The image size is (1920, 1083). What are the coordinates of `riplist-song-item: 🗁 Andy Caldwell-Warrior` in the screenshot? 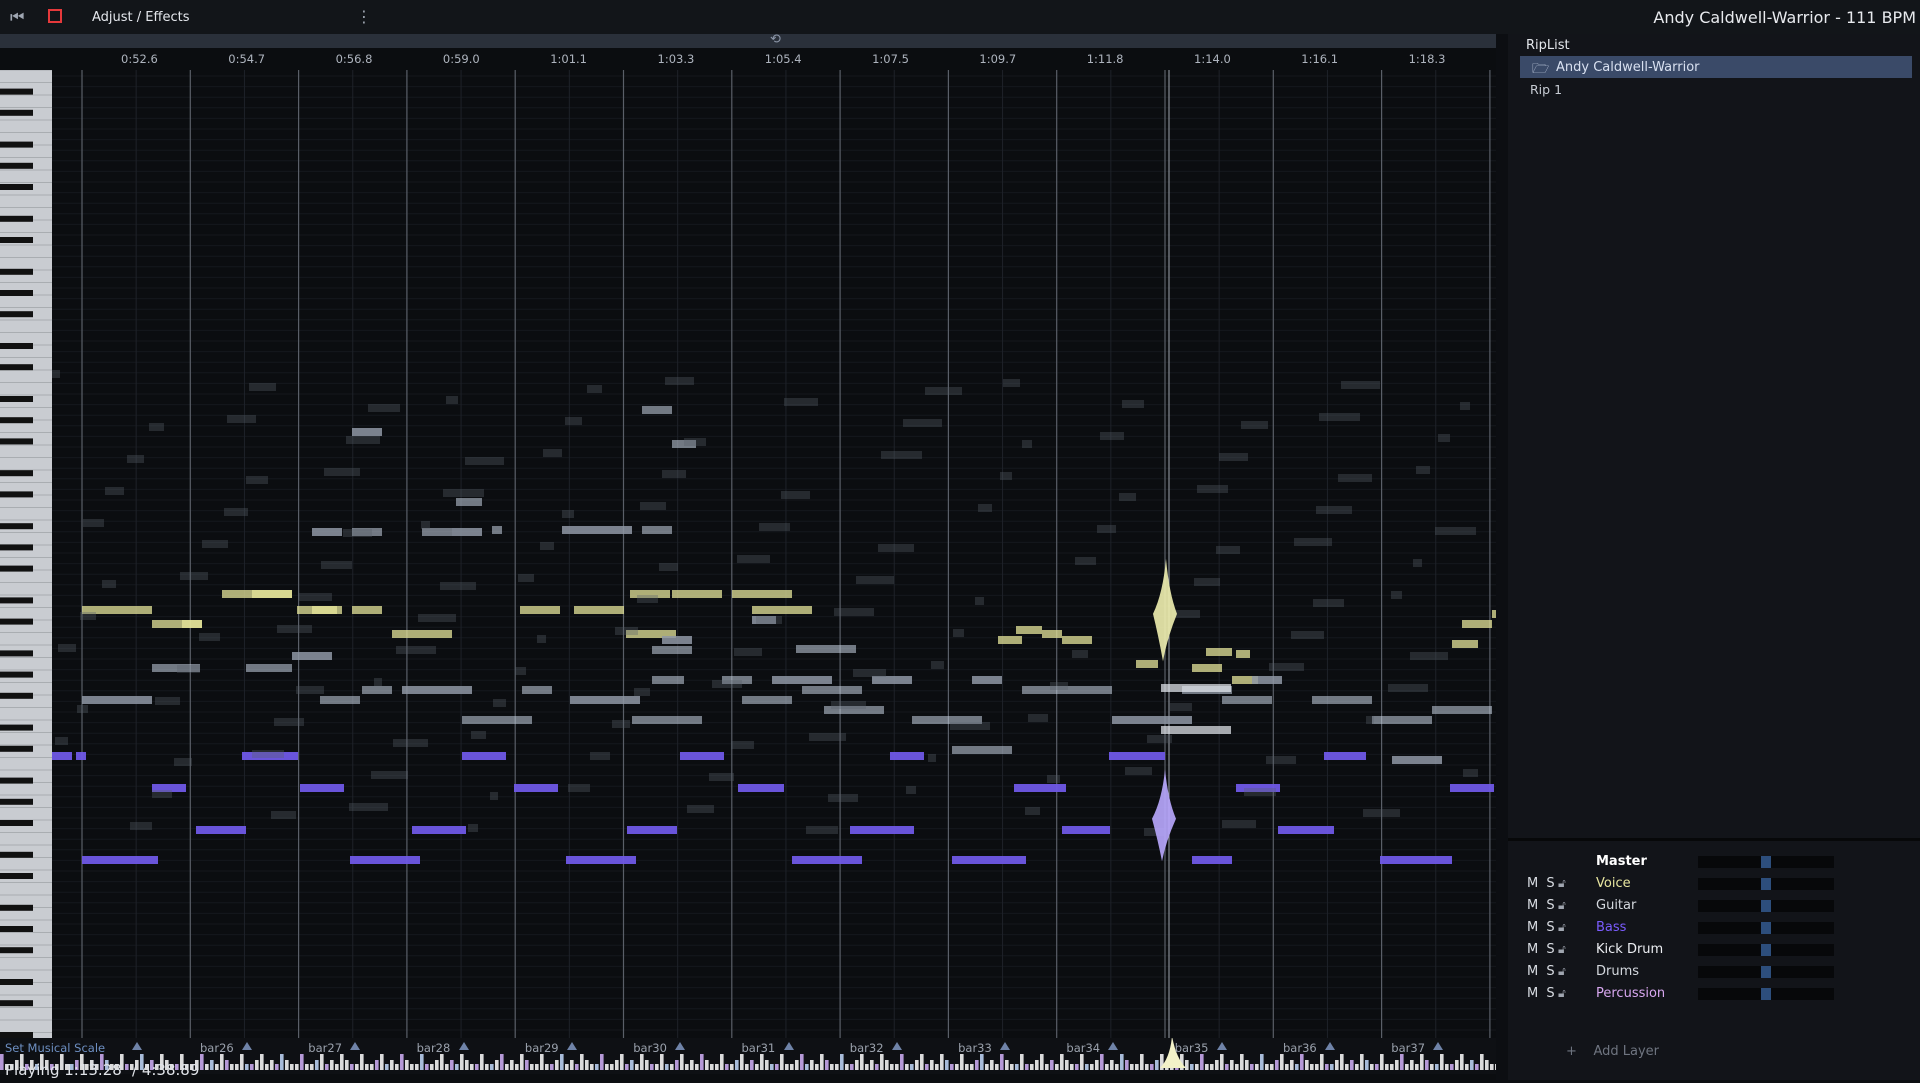 It's located at (1716, 67).